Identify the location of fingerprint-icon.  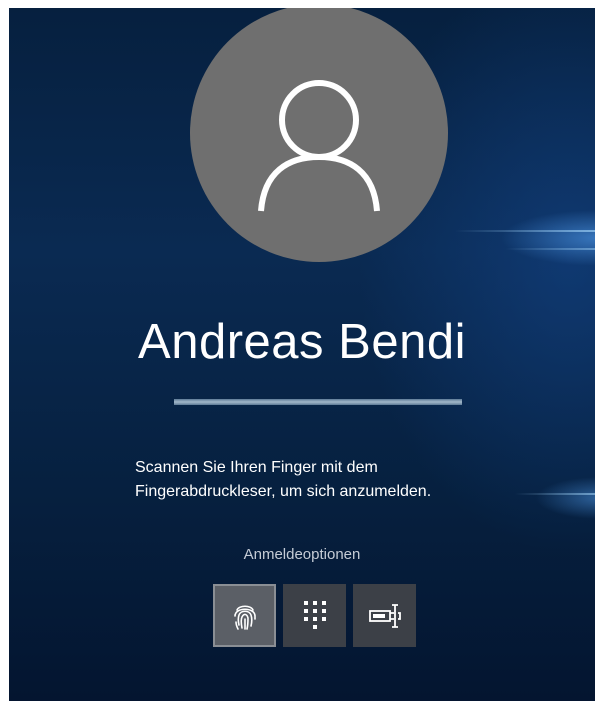
(244, 617).